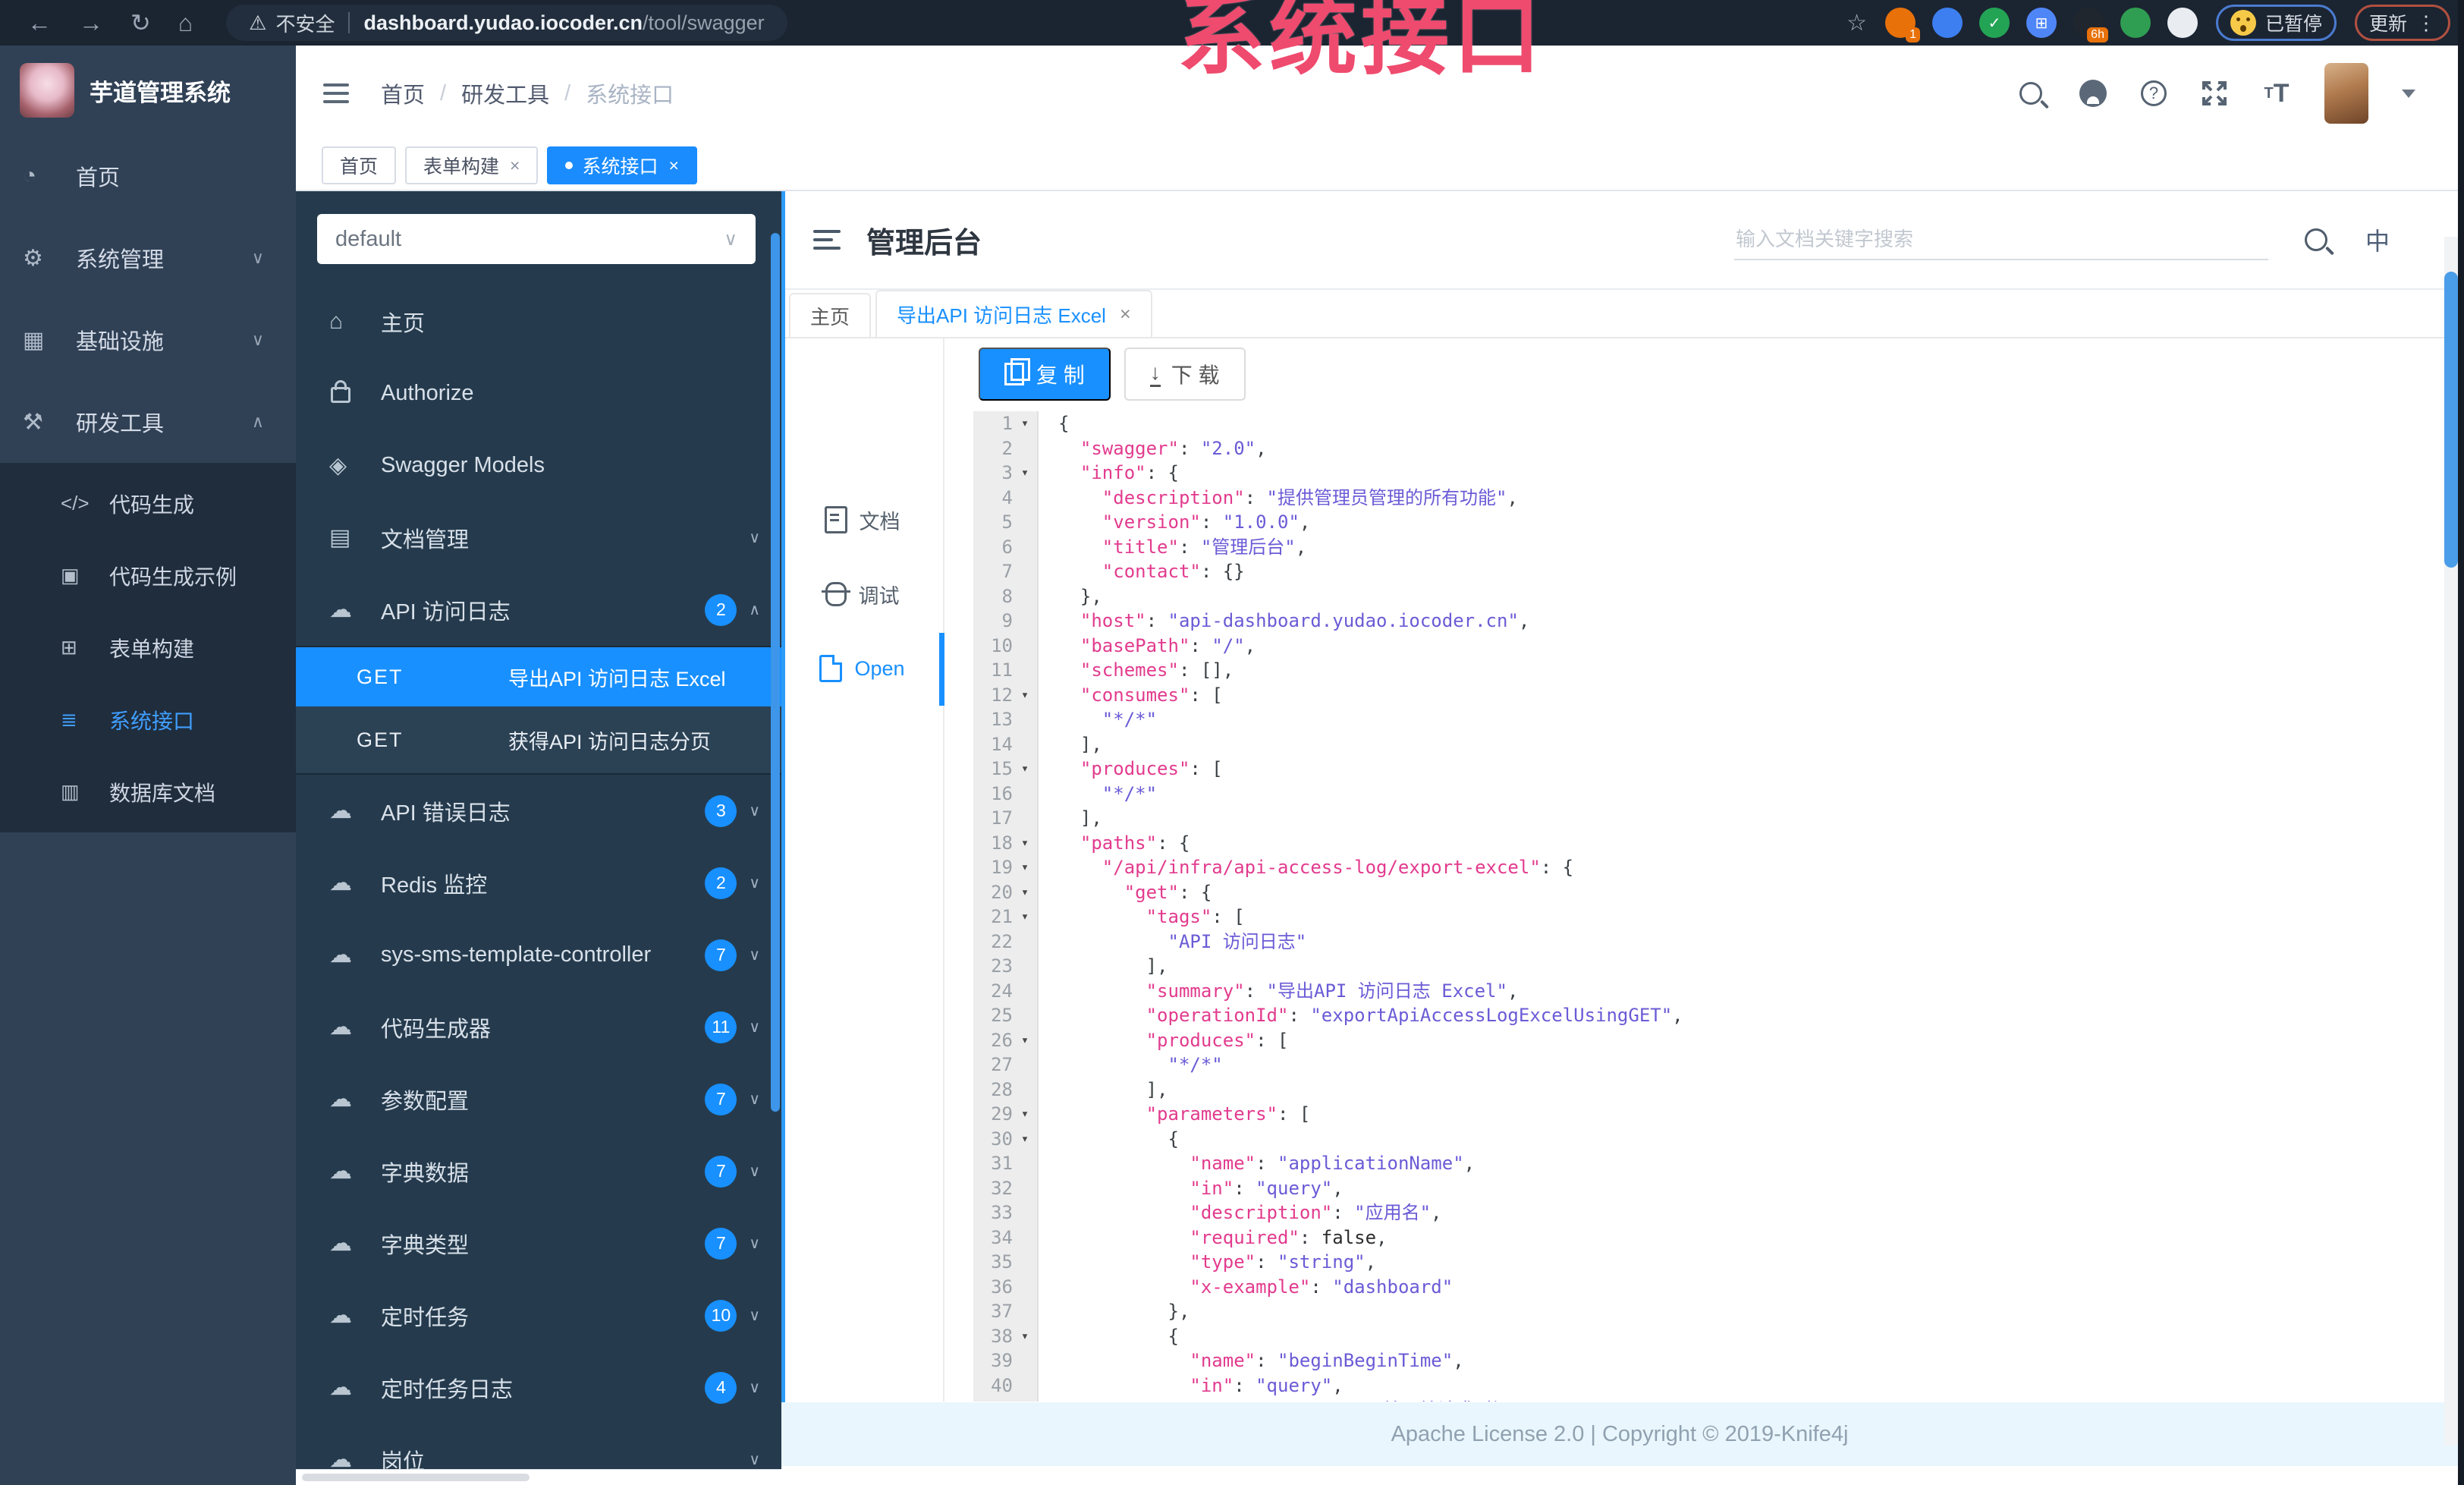 This screenshot has width=2464, height=1485. I want to click on endpoint-获得API 访问日志分页: GET 获得API 访问日志分页, so click(538, 739).